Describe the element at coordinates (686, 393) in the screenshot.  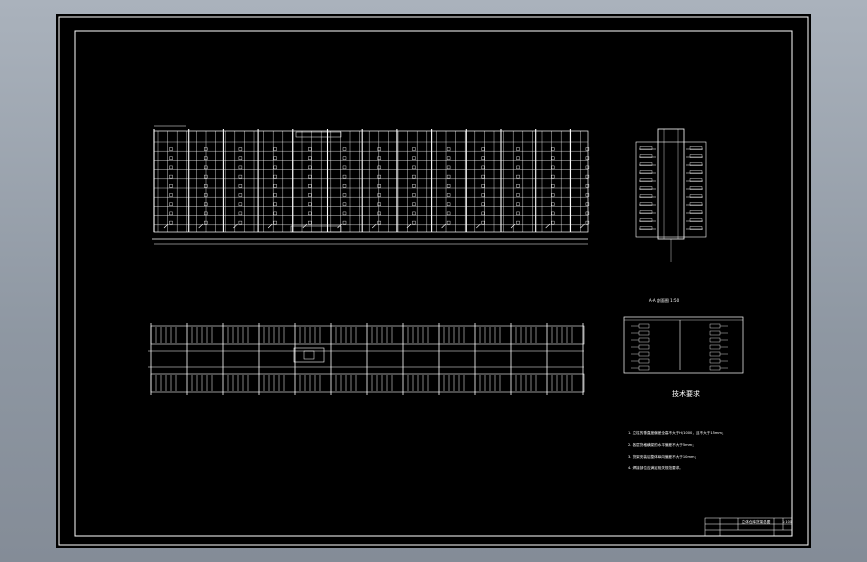
I see `notes-title: 技术要求` at that location.